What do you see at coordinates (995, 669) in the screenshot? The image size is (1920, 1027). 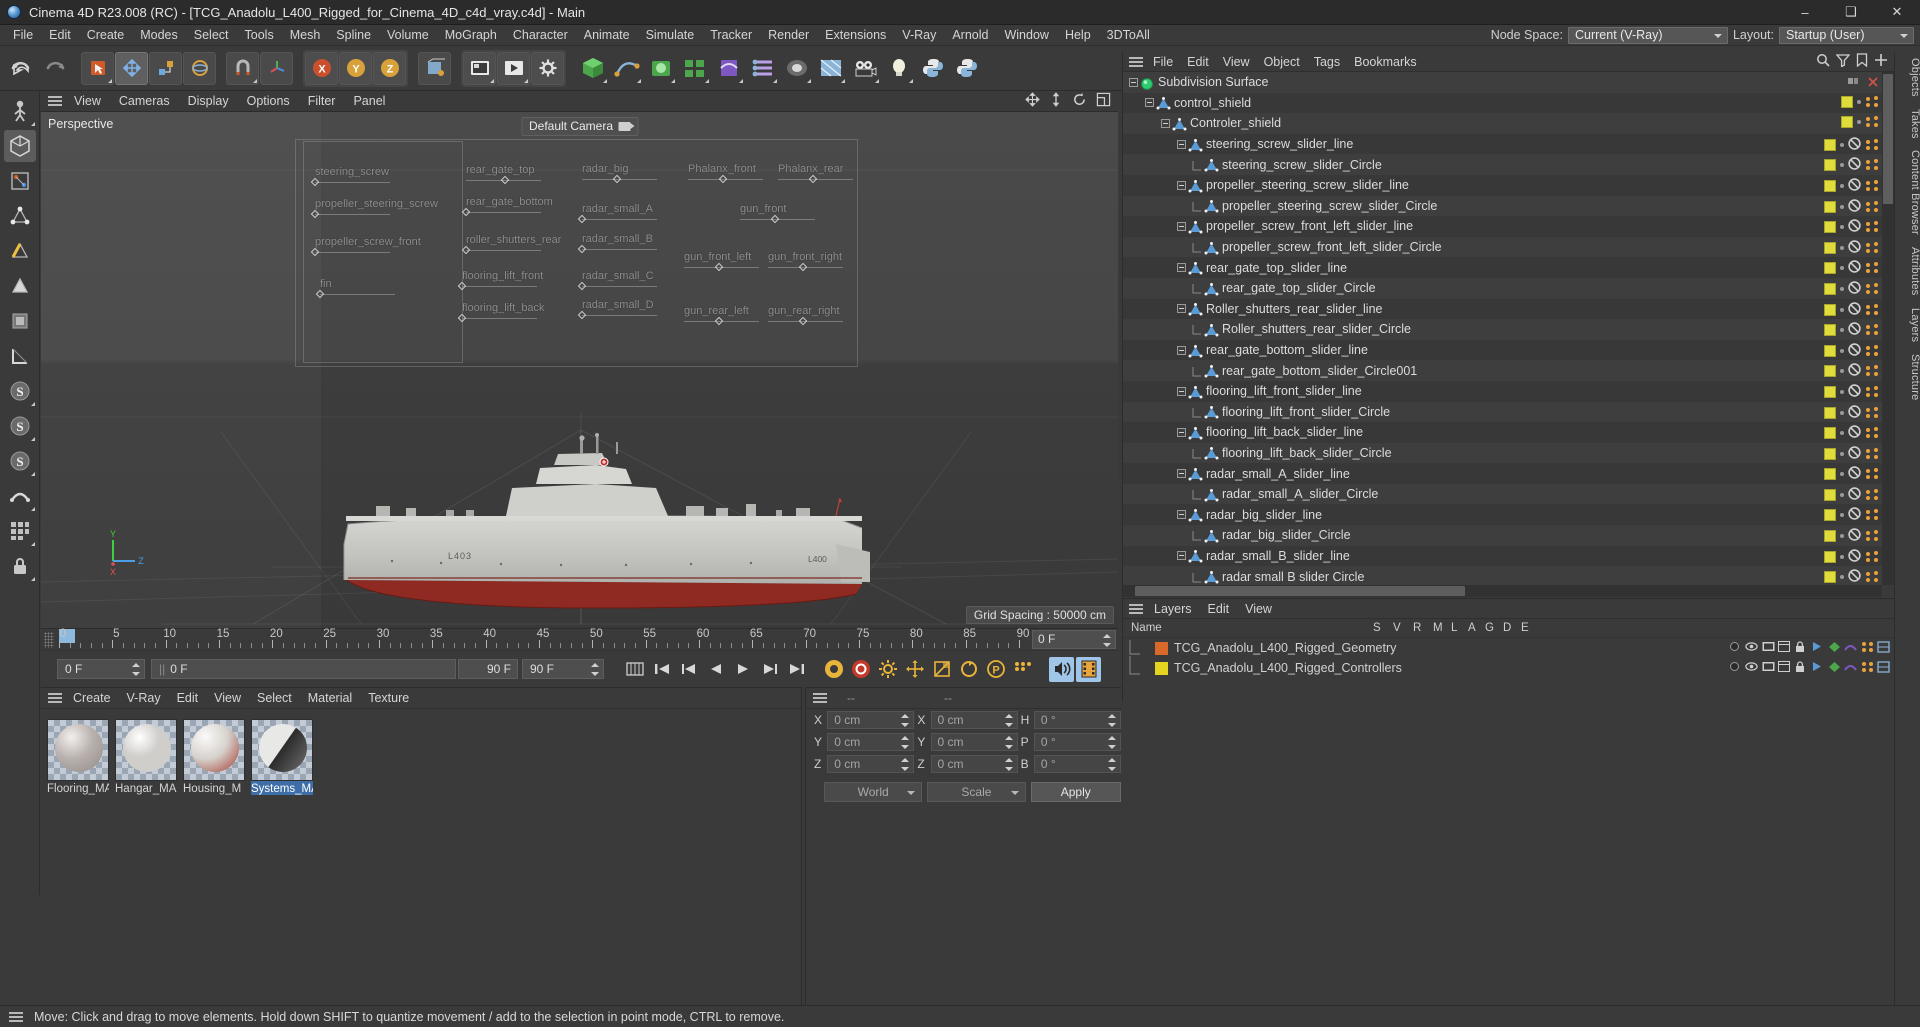 I see `param-key-button: P` at bounding box center [995, 669].